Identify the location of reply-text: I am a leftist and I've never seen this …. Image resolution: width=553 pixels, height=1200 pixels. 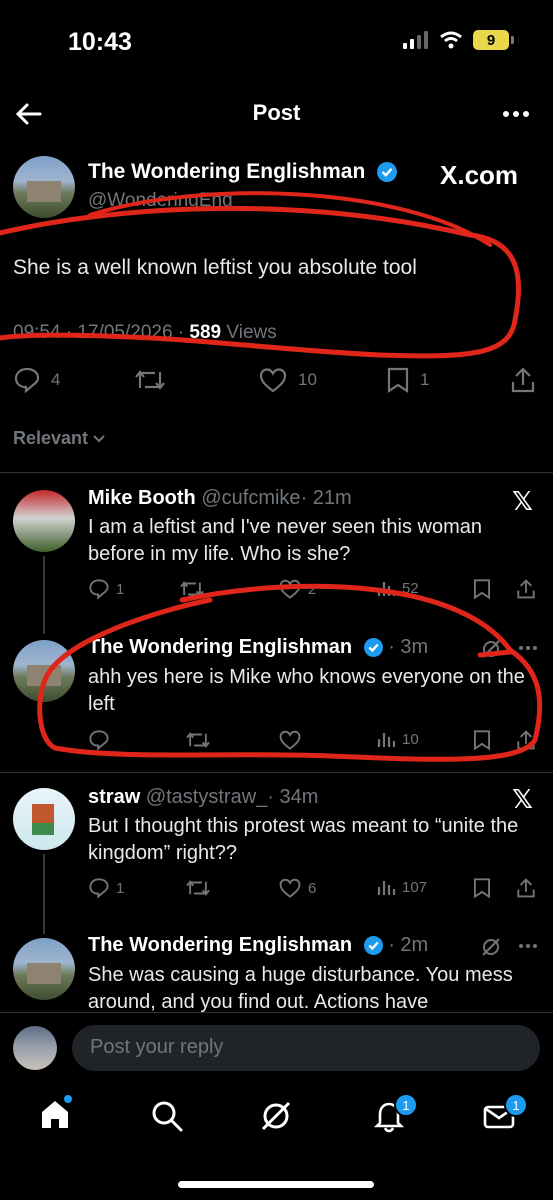
(285, 540).